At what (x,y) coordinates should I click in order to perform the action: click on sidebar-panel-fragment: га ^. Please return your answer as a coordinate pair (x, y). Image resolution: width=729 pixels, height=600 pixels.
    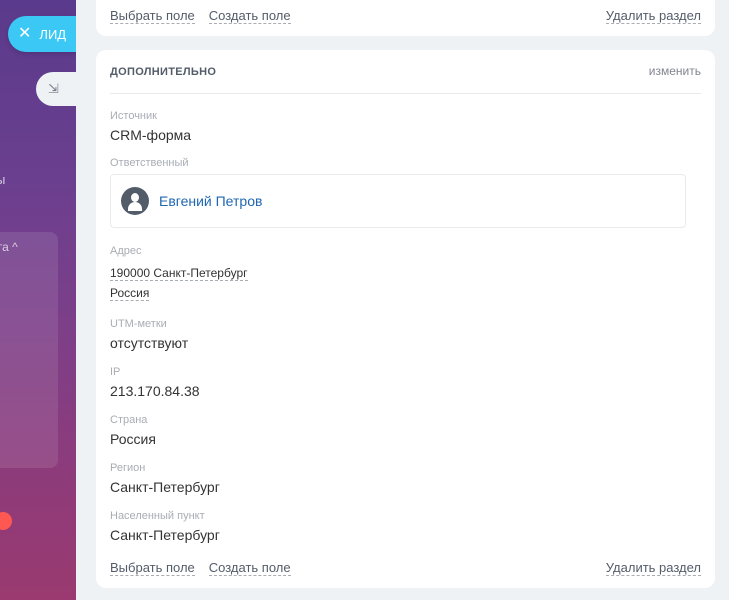
    Looking at the image, I should click on (29, 350).